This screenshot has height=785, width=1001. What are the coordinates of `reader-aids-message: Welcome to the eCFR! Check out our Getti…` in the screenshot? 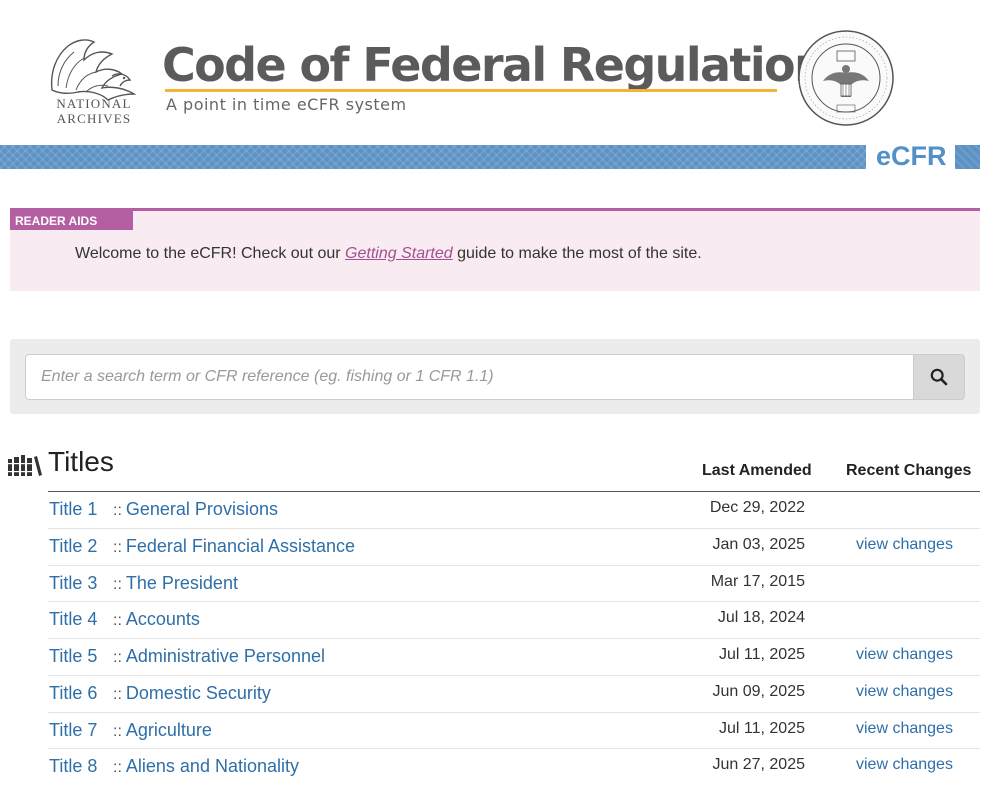 It's located at (388, 254).